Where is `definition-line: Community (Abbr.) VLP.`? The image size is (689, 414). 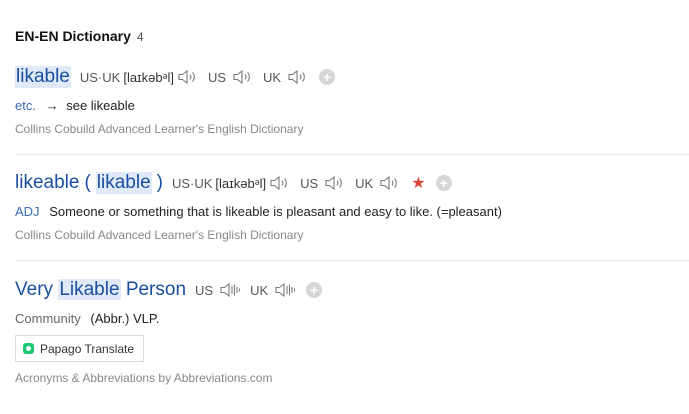
definition-line: Community (Abbr.) VLP. is located at coordinates (352, 318).